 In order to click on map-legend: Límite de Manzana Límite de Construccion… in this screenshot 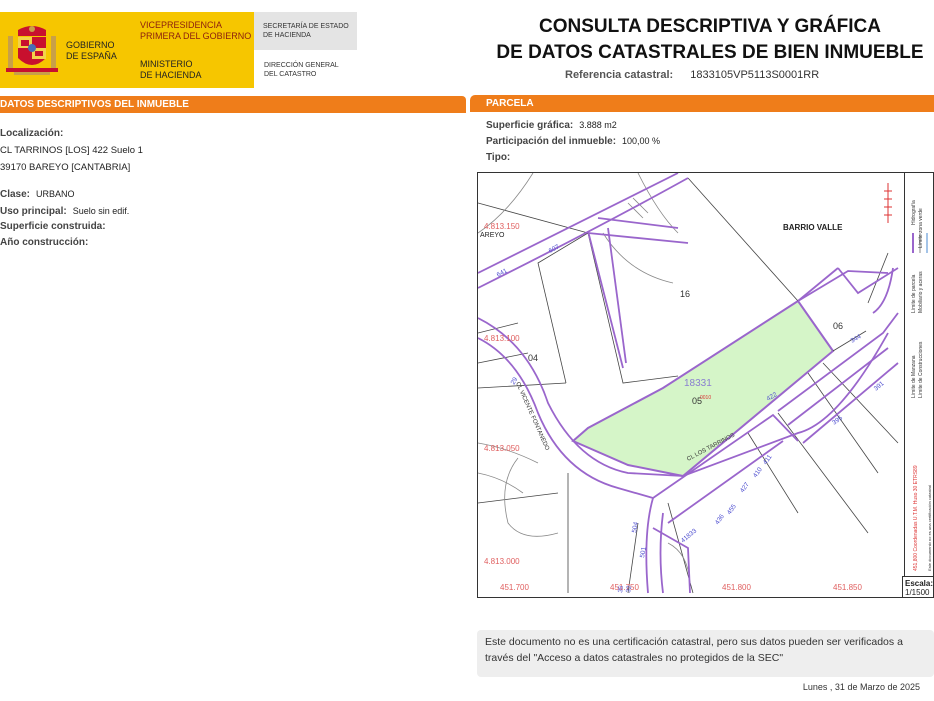, I will do `click(919, 375)`.